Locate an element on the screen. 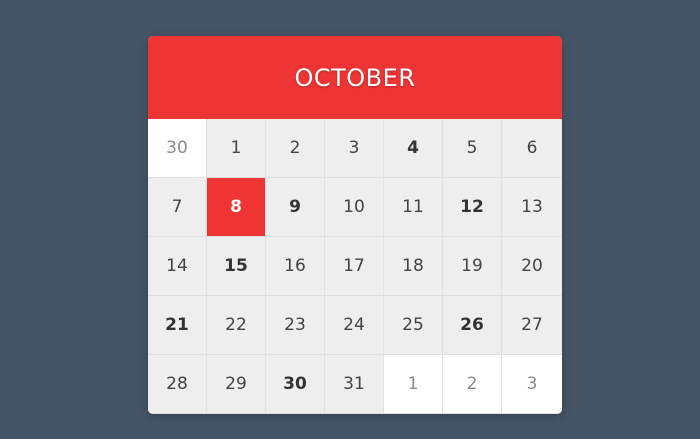  day-cell: 31 is located at coordinates (354, 384).